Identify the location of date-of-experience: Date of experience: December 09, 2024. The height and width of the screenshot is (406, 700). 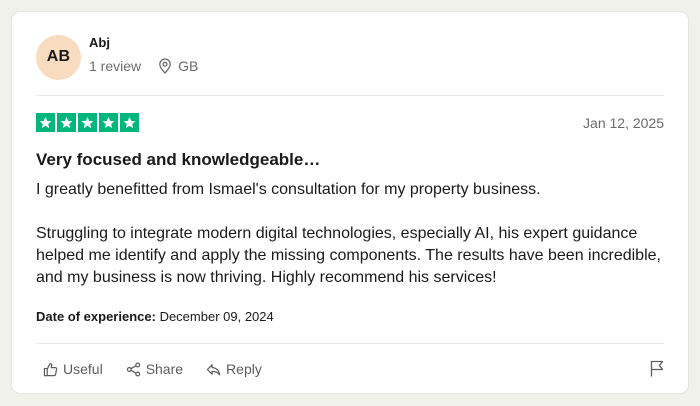
(155, 316).